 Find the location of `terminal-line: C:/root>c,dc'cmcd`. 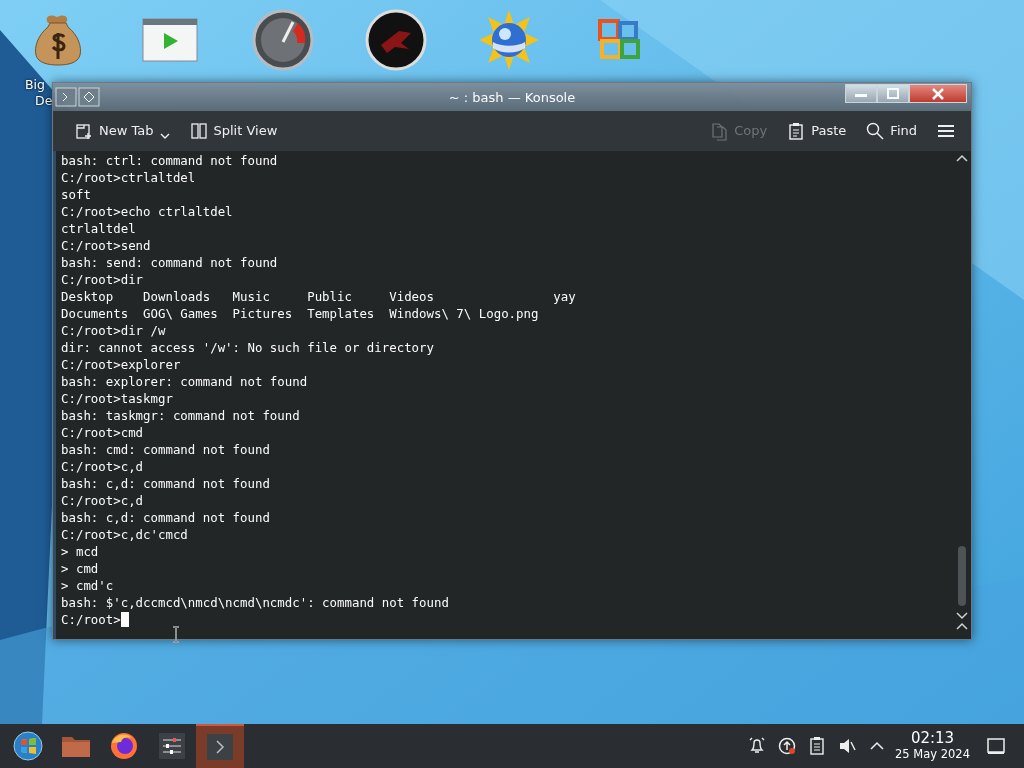

terminal-line: C:/root>c,dc'cmcd is located at coordinates (124, 534).